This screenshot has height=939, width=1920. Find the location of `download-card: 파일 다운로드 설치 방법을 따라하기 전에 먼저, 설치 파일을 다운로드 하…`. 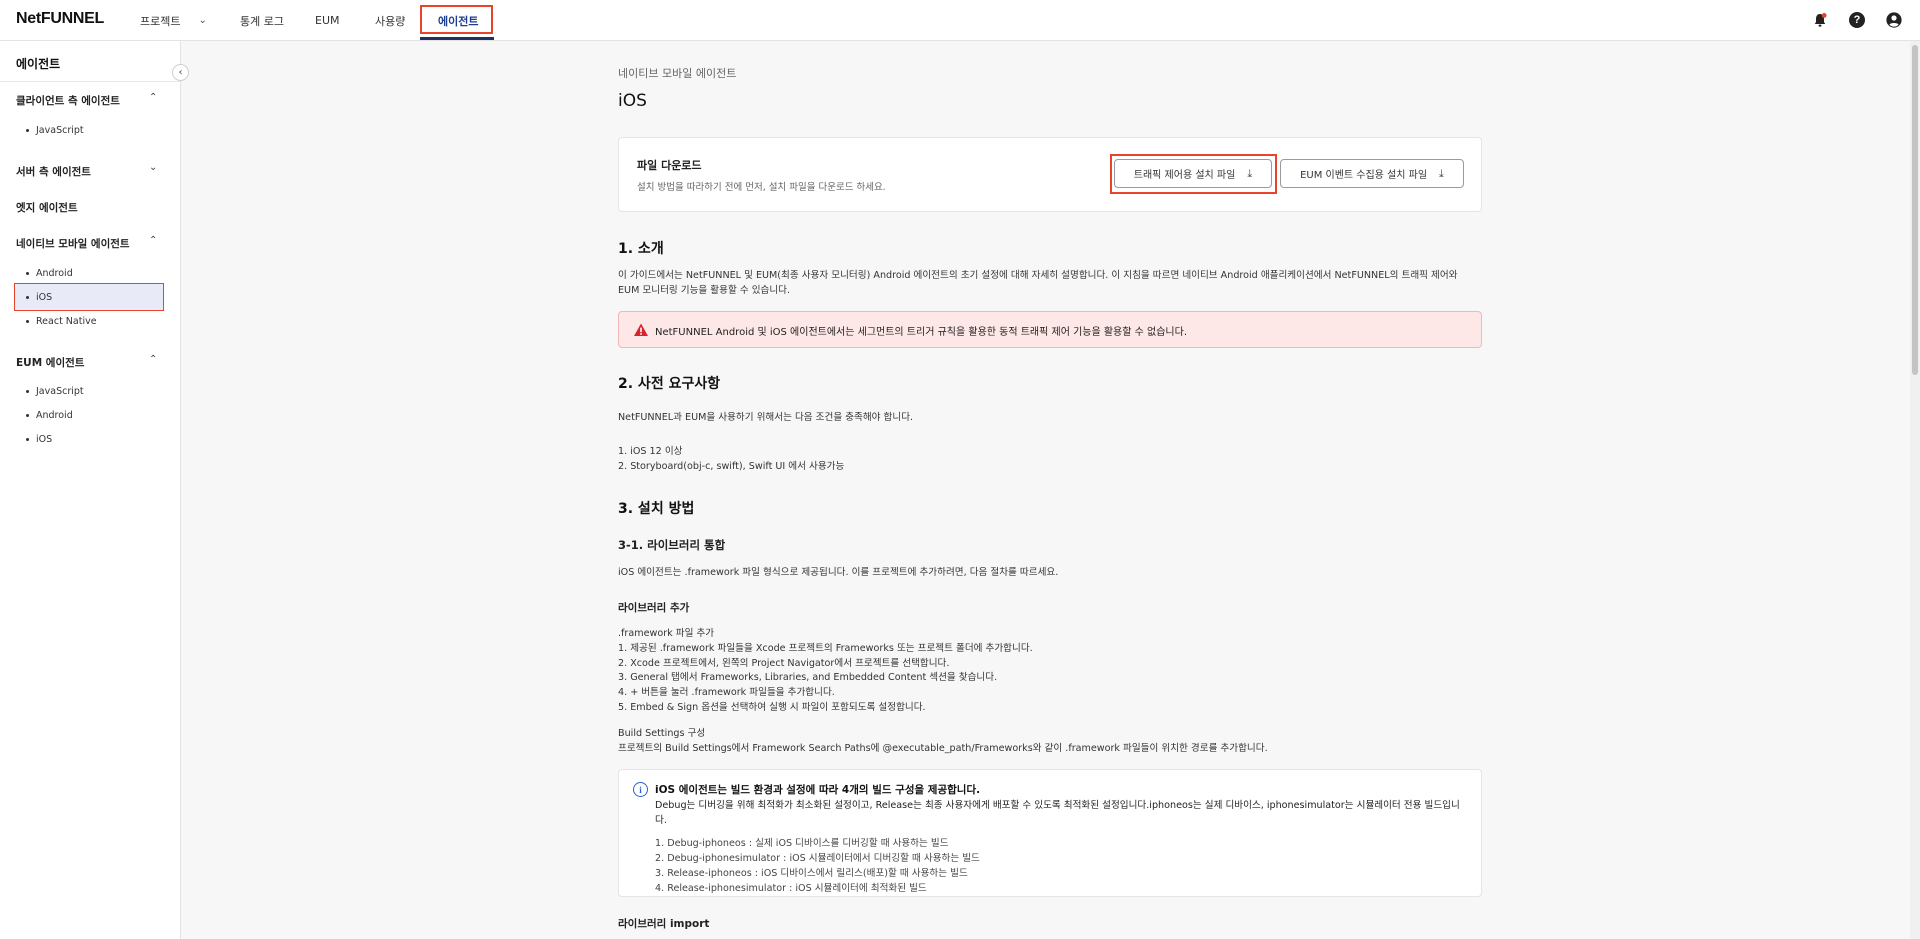

download-card: 파일 다운로드 설치 방법을 따라하기 전에 먼저, 설치 파일을 다운로드 하… is located at coordinates (1050, 174).